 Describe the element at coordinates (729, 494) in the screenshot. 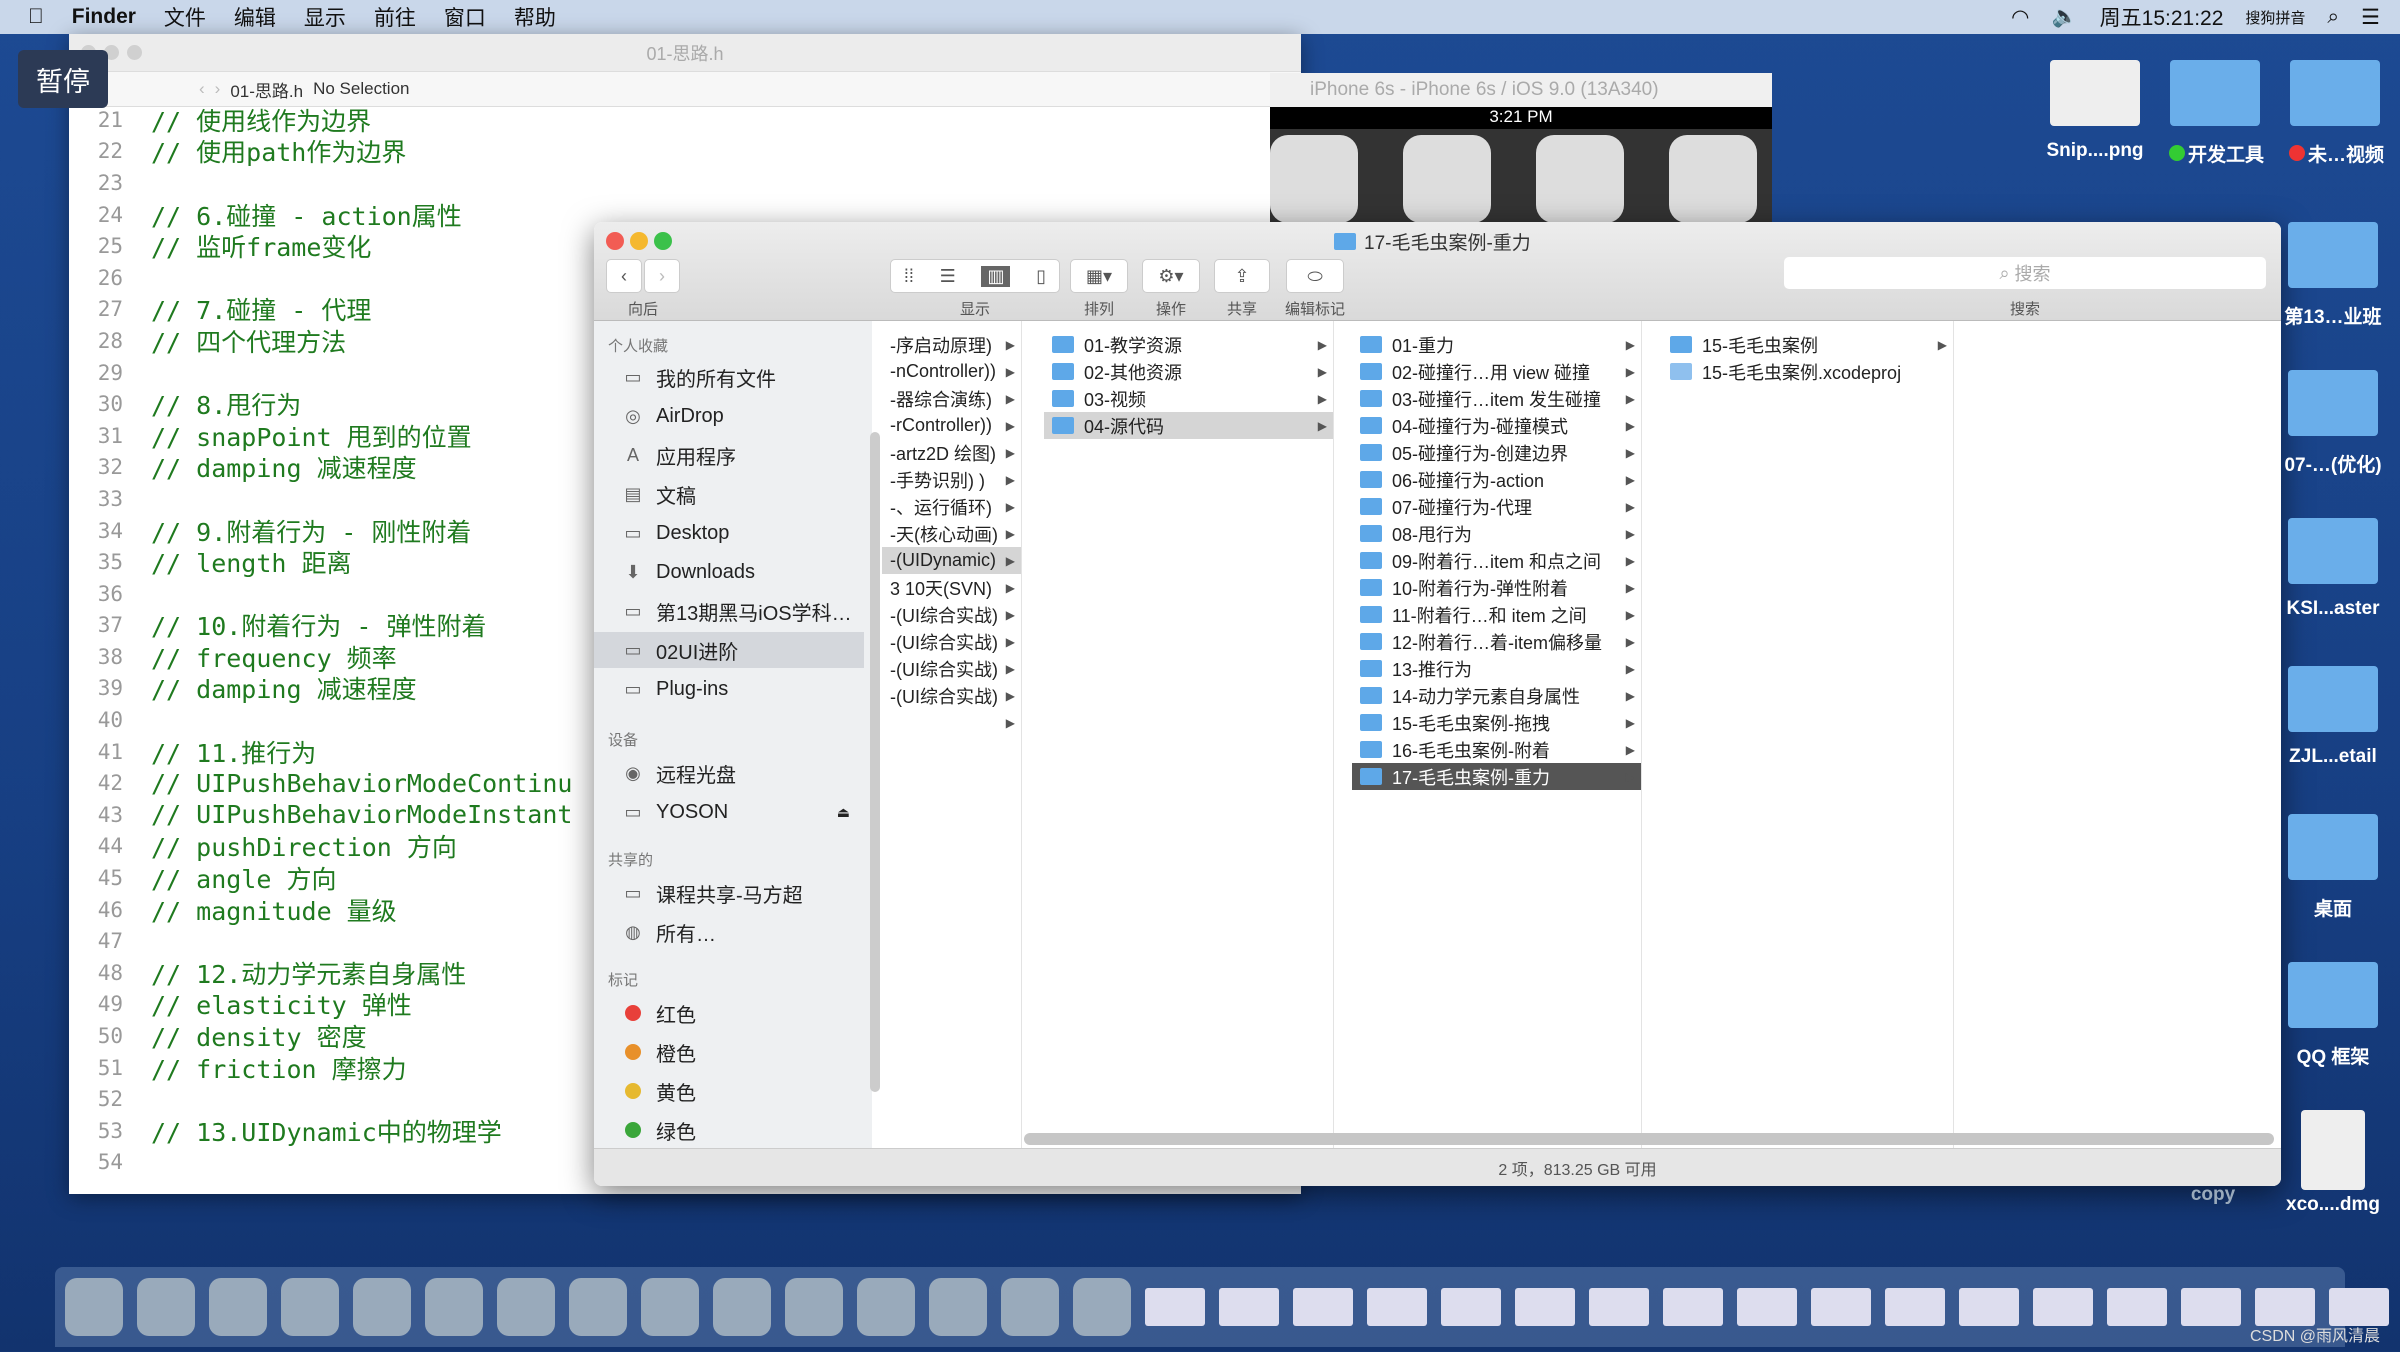

I see `sidebar-item: ▤ 文稿` at that location.